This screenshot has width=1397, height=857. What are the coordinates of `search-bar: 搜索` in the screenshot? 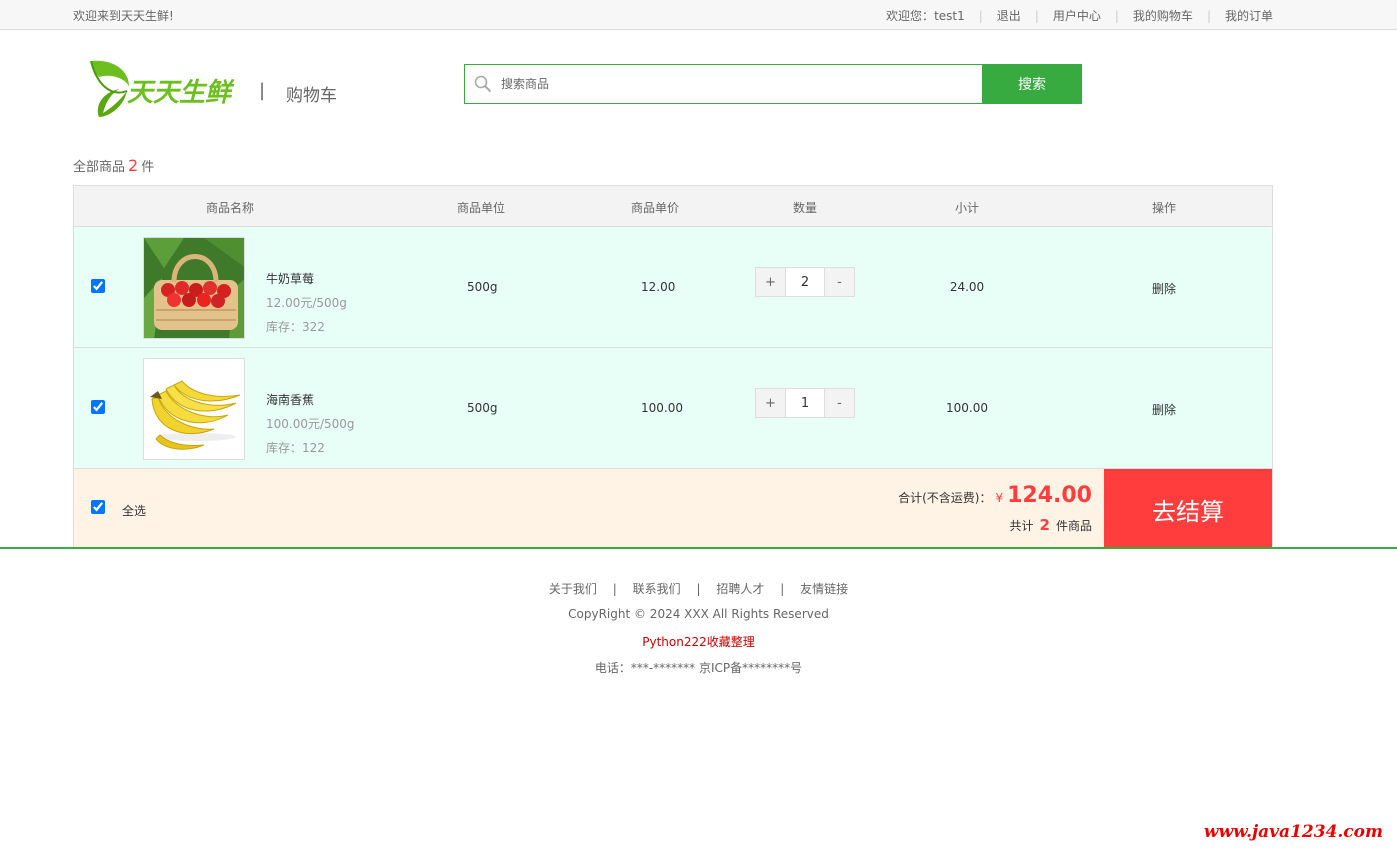 It's located at (773, 84).